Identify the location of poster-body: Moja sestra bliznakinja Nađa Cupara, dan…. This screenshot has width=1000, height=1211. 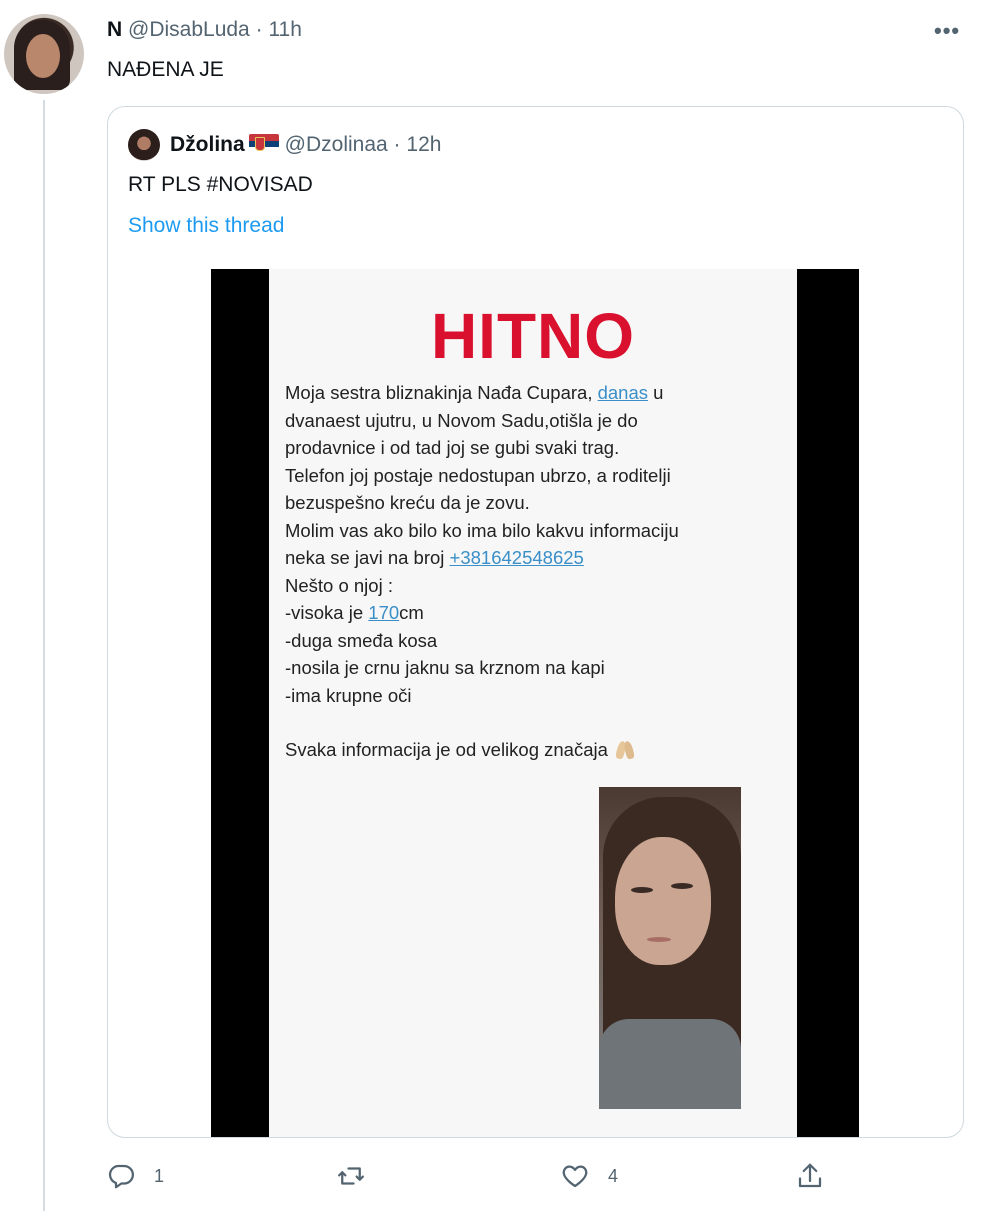
(520, 571).